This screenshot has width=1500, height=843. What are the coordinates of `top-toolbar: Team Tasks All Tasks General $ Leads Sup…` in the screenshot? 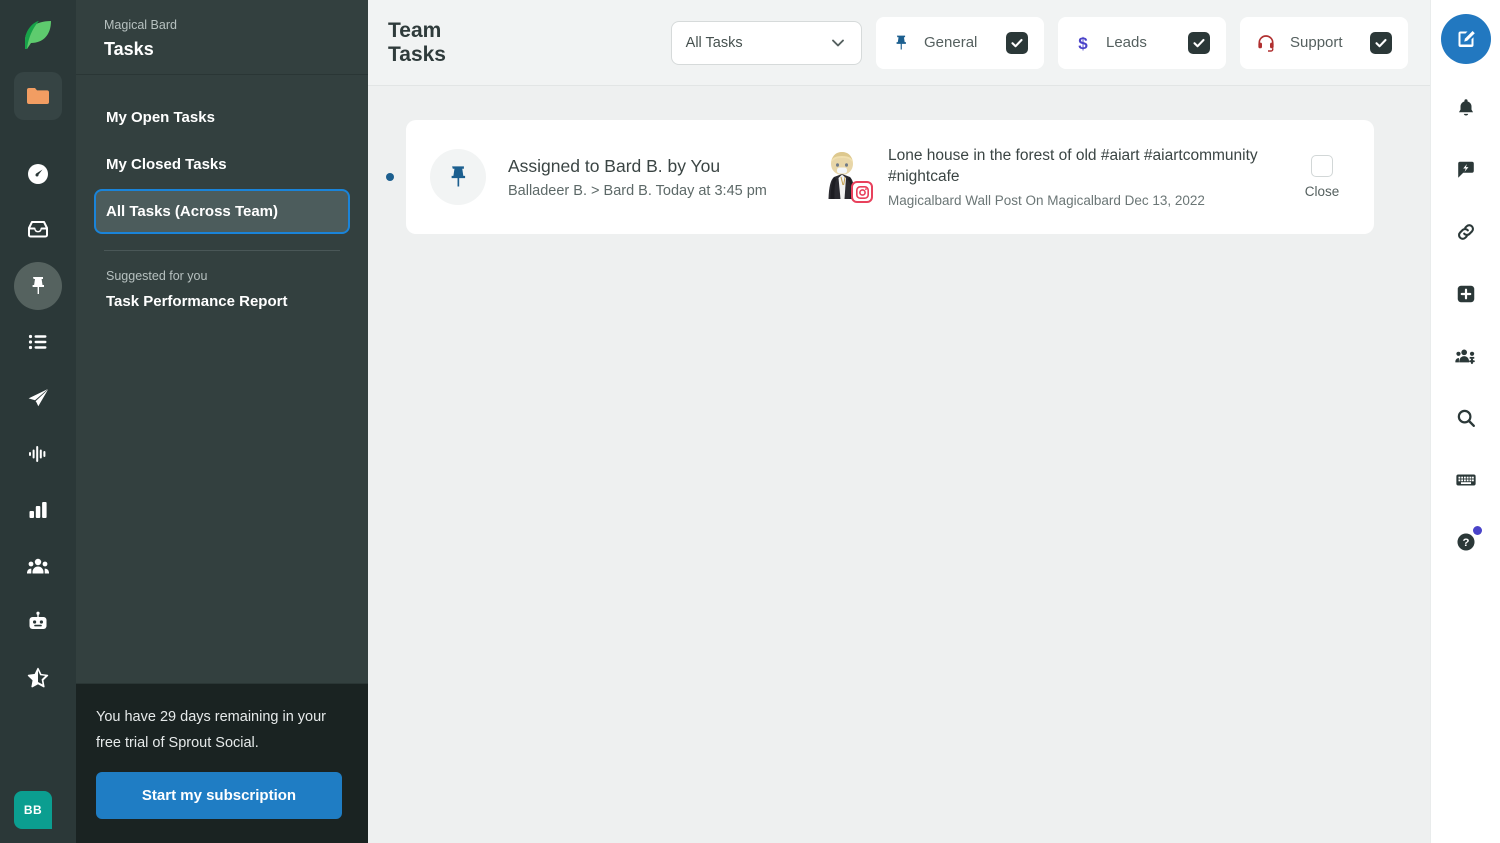 It's located at (899, 43).